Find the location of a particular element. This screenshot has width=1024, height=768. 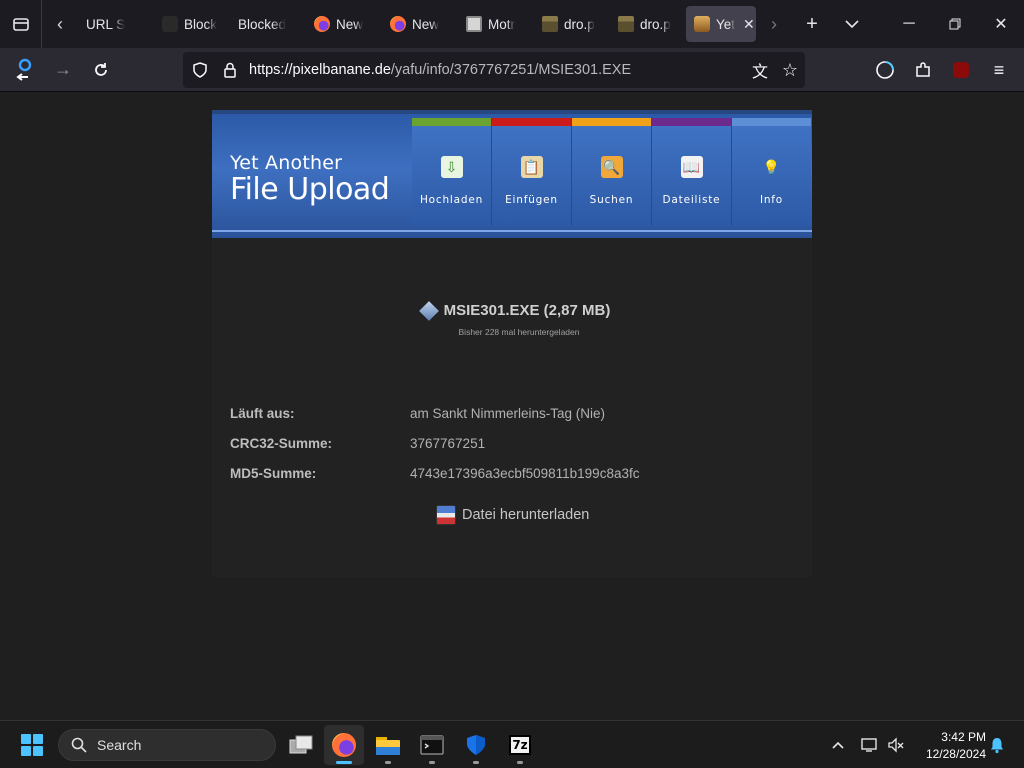

ublock-icon is located at coordinates (961, 70).